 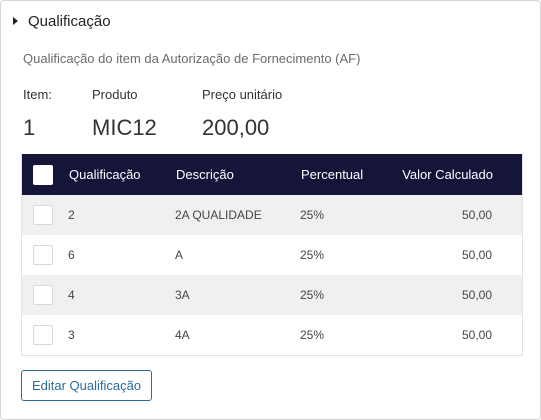 I want to click on header-qualificacao: Qualificação, so click(x=122, y=174).